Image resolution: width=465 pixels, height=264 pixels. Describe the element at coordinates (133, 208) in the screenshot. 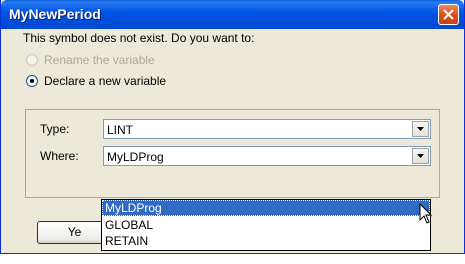

I see `option-label: MyLDProg` at that location.